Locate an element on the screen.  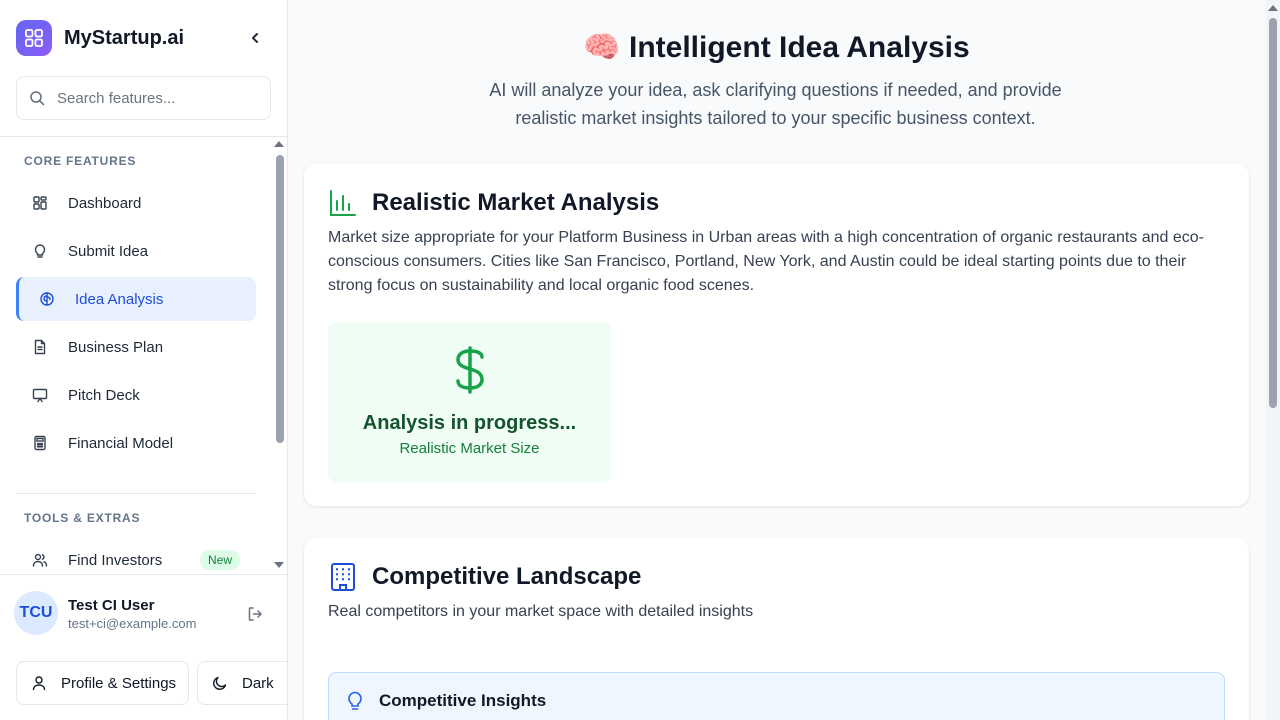
search-box is located at coordinates (143, 98).